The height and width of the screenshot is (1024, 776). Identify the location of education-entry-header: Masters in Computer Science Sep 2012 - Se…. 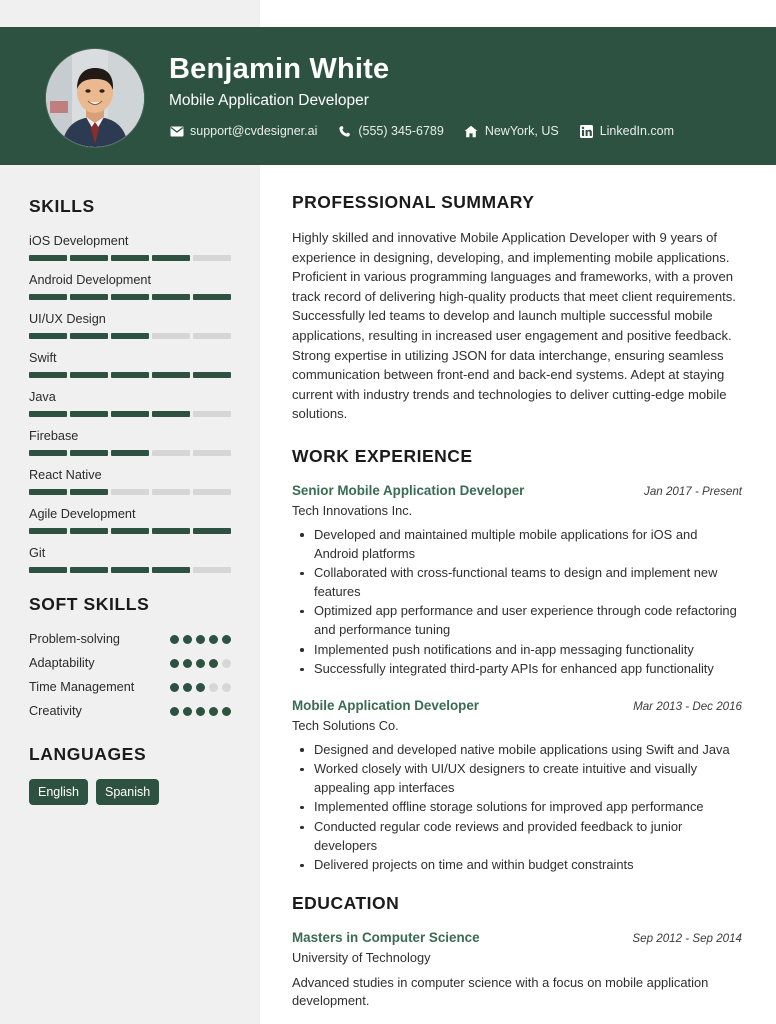
(517, 938).